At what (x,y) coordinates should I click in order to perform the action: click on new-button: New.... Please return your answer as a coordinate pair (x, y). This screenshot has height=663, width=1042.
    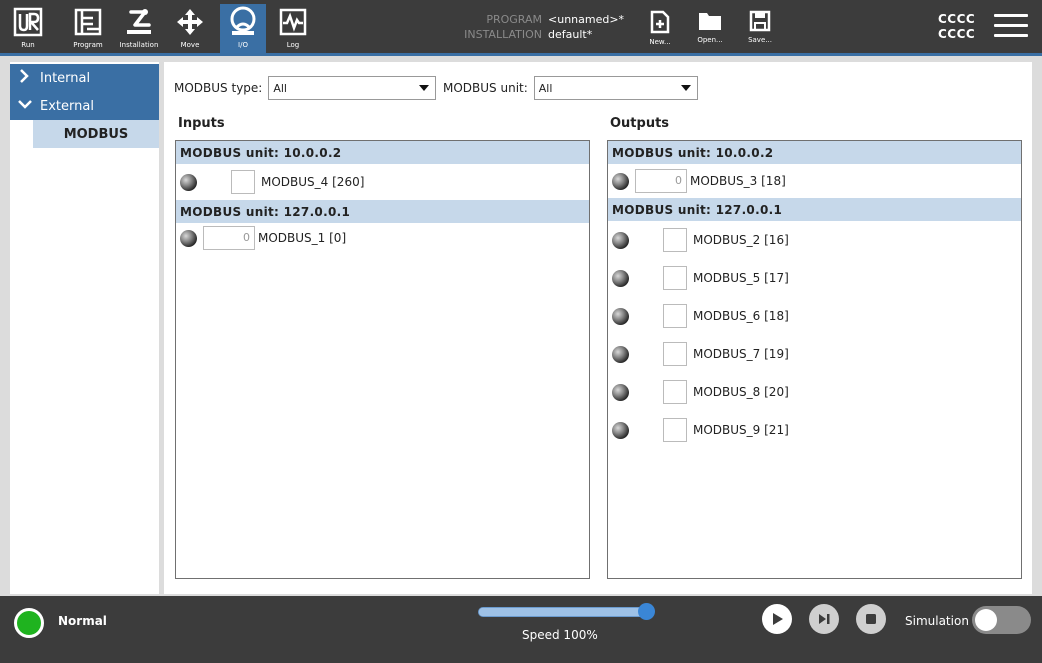
    Looking at the image, I should click on (660, 28).